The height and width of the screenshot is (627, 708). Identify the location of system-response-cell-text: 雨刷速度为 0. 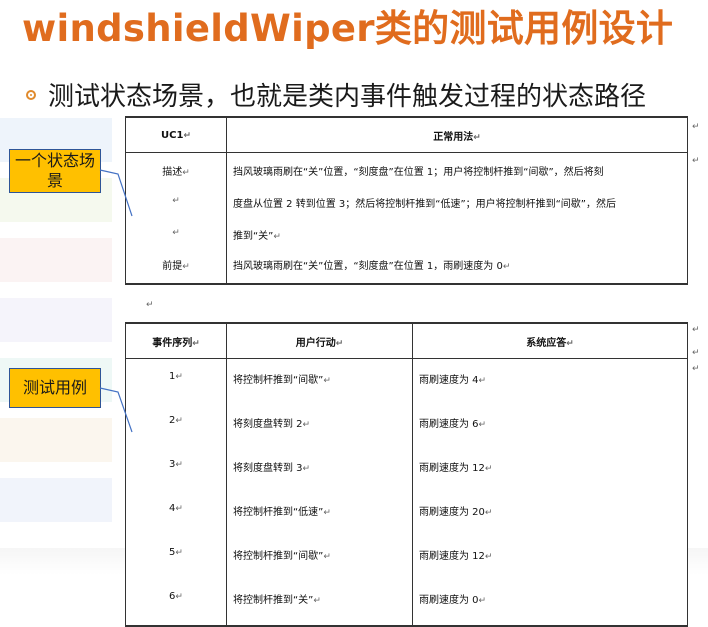
(449, 600).